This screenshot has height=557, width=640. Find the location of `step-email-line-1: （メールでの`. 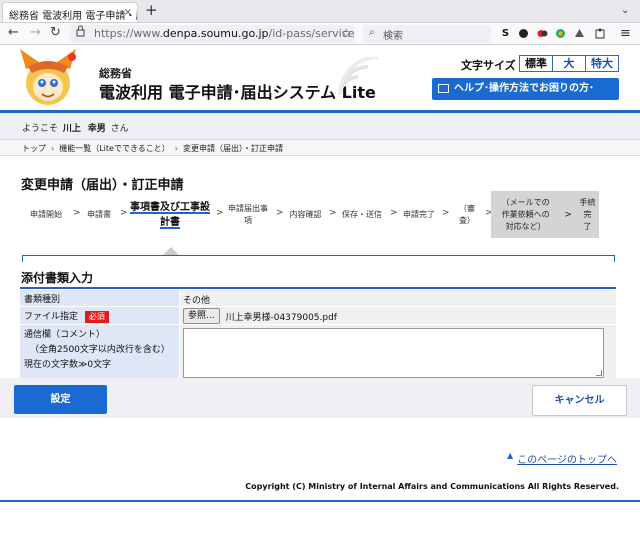

step-email-line-1: （メールでの is located at coordinates (525, 202).